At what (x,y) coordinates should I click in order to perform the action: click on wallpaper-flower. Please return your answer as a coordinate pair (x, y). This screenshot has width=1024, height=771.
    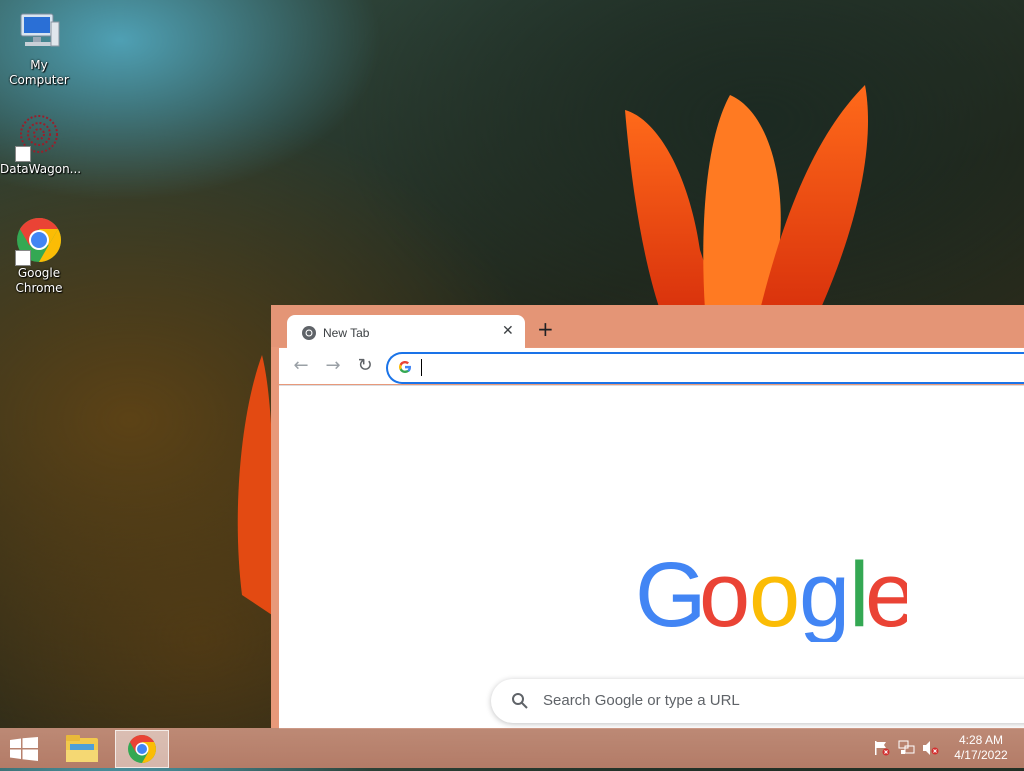
    Looking at the image, I should click on (746, 197).